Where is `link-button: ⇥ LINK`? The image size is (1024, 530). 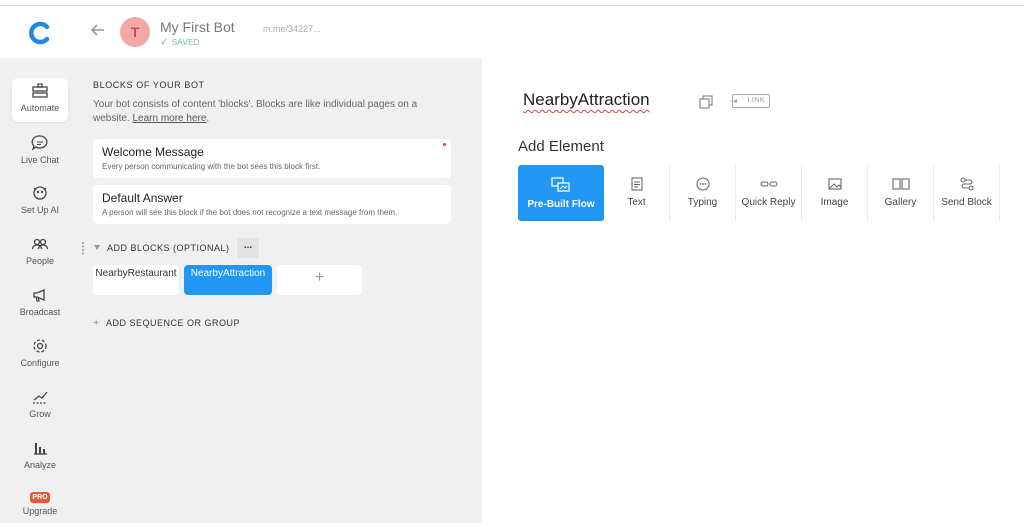
link-button: ⇥ LINK is located at coordinates (750, 101).